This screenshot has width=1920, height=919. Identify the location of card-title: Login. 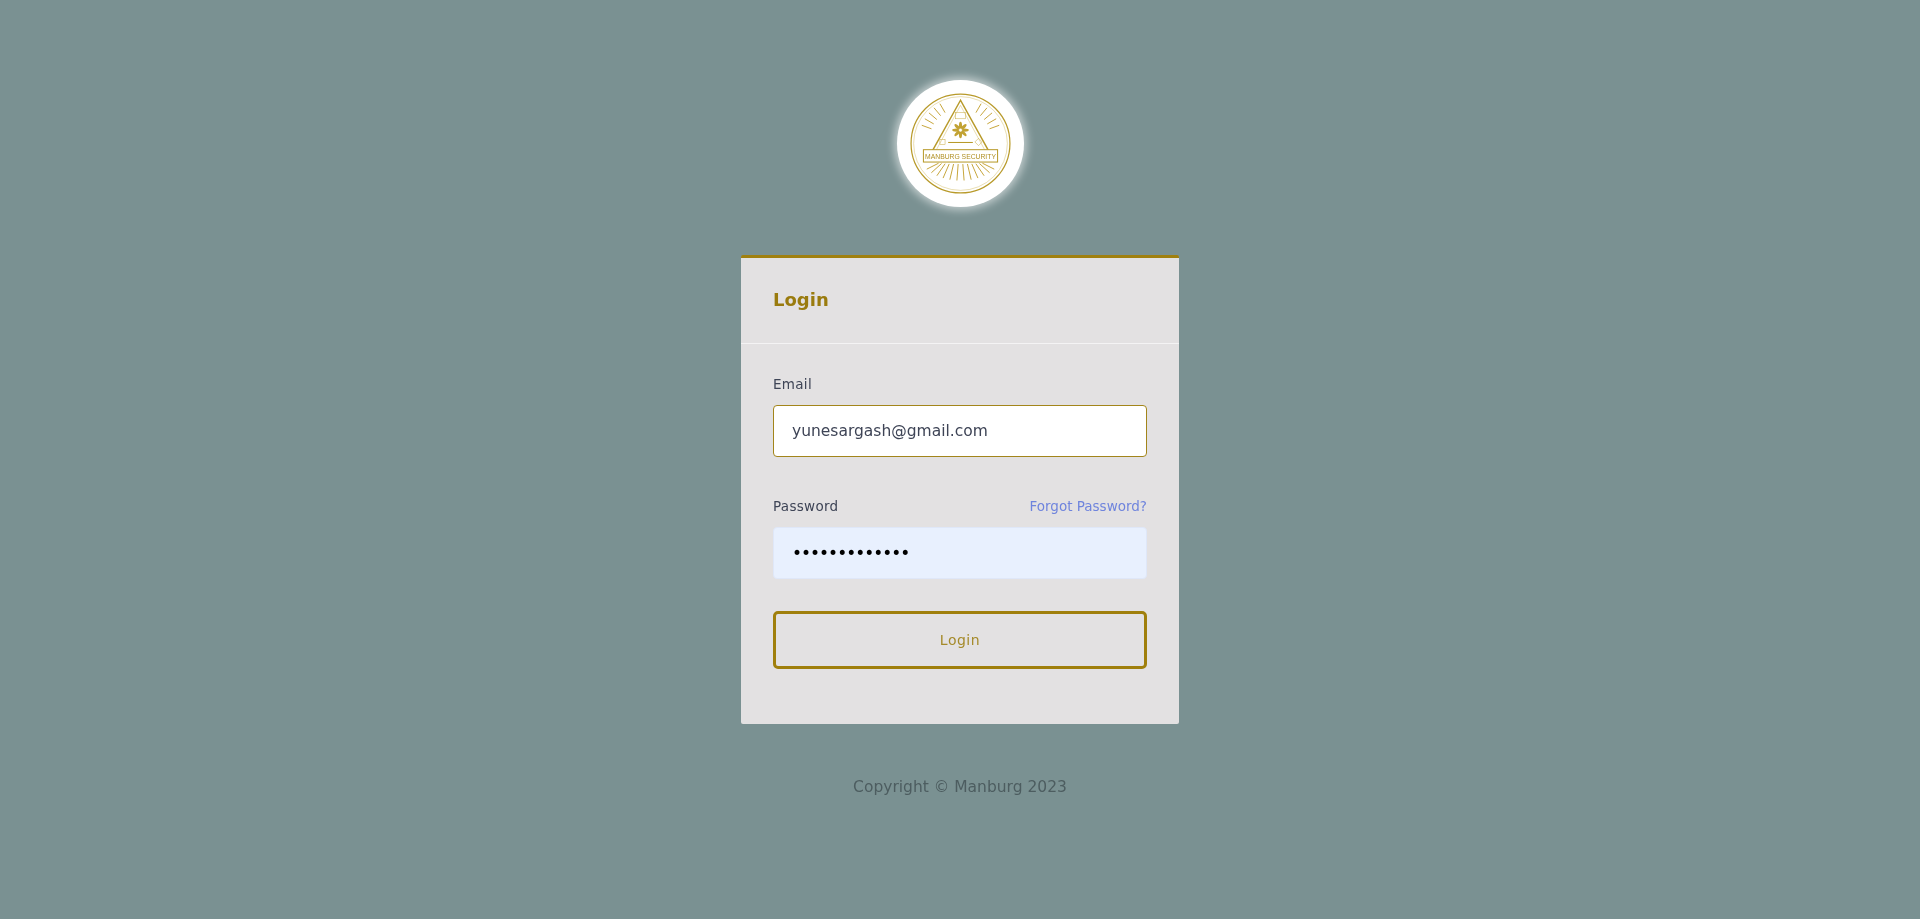
(801, 299).